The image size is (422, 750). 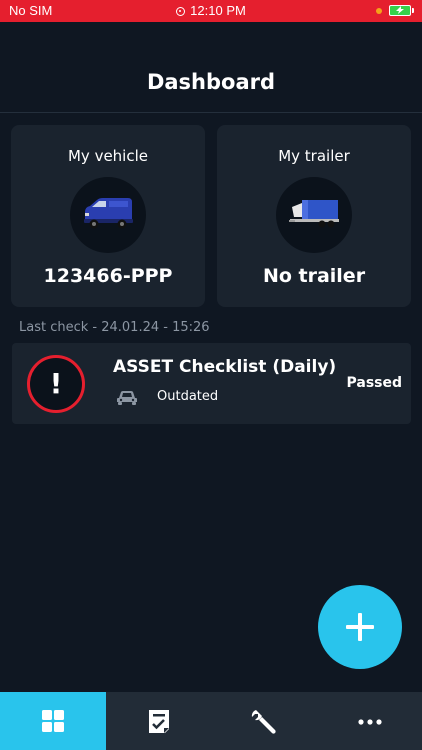 I want to click on tab-more, so click(x=370, y=721).